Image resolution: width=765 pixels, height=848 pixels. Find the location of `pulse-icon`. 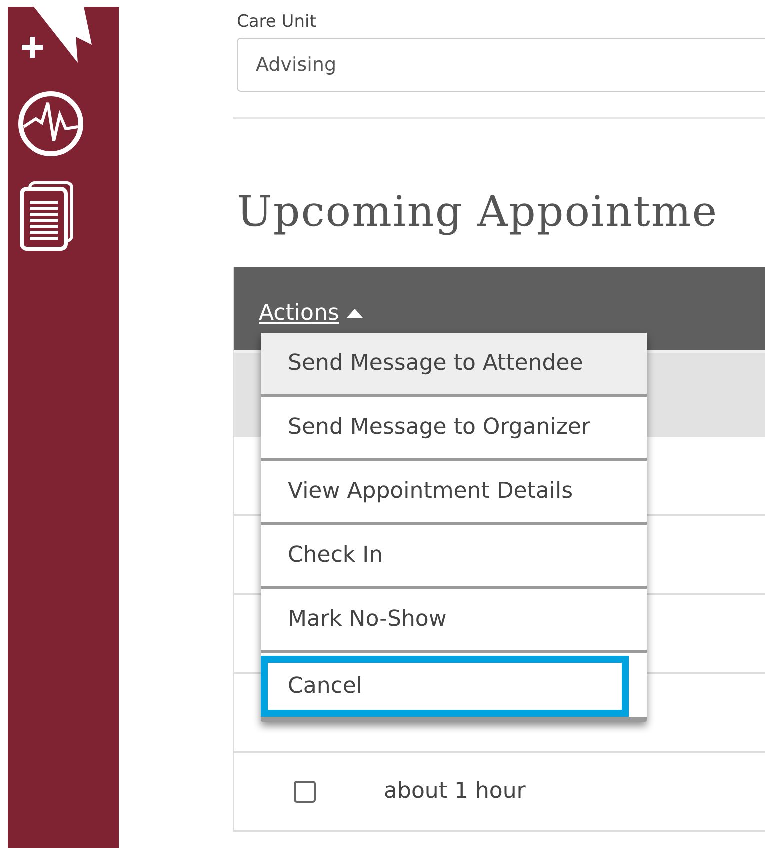

pulse-icon is located at coordinates (51, 124).